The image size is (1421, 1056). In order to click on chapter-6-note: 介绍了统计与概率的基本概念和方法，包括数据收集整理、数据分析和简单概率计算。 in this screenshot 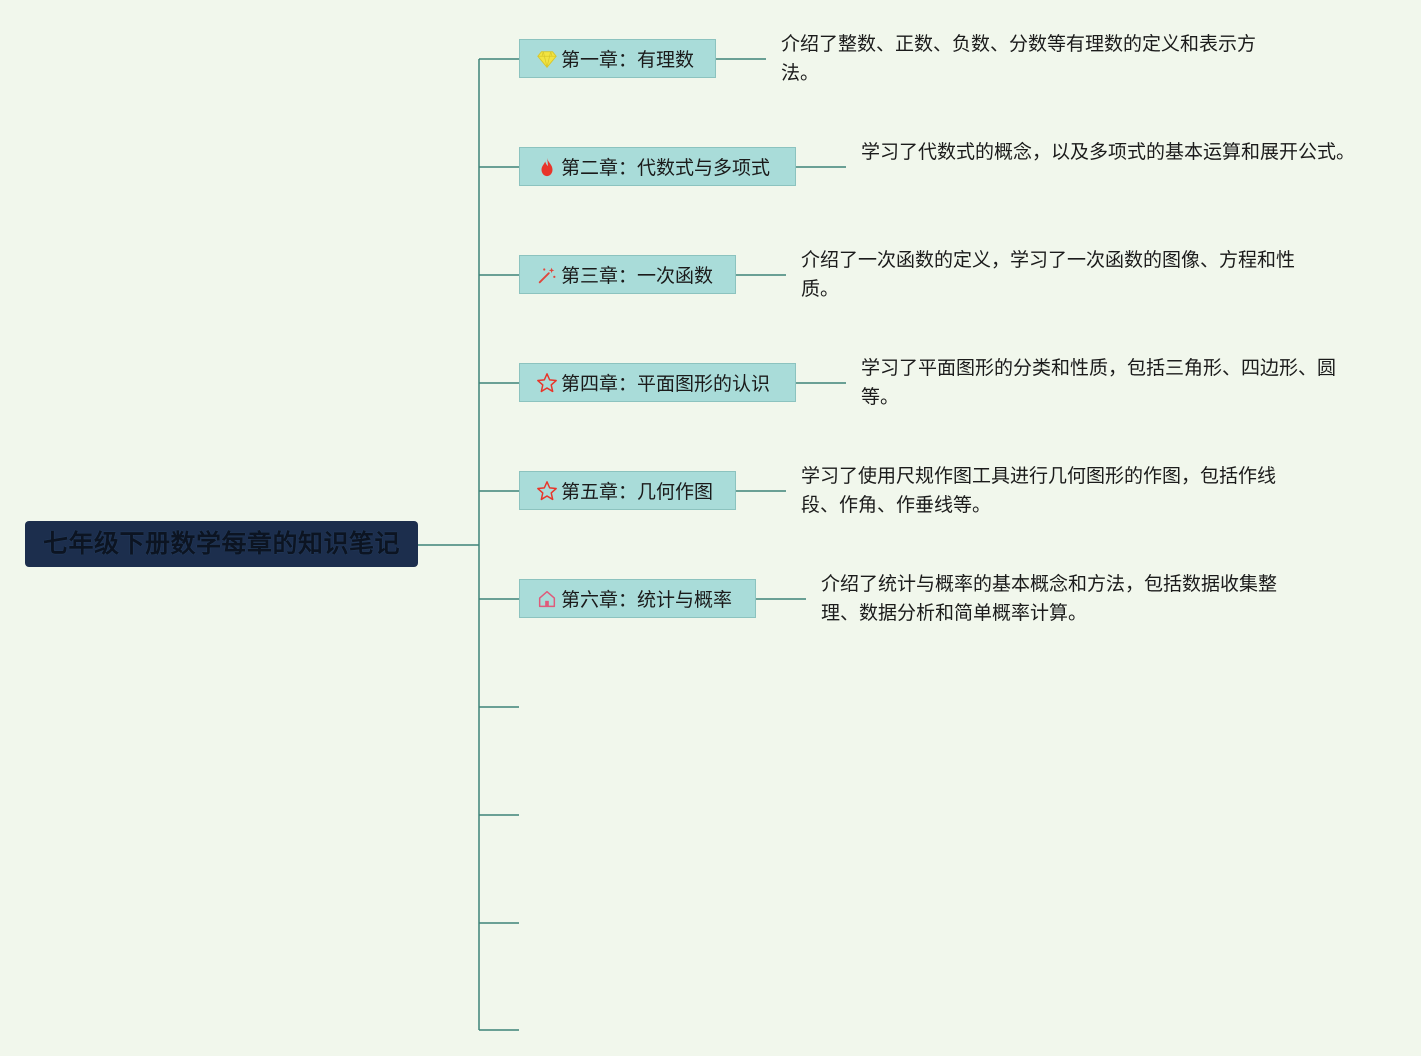, I will do `click(1049, 598)`.